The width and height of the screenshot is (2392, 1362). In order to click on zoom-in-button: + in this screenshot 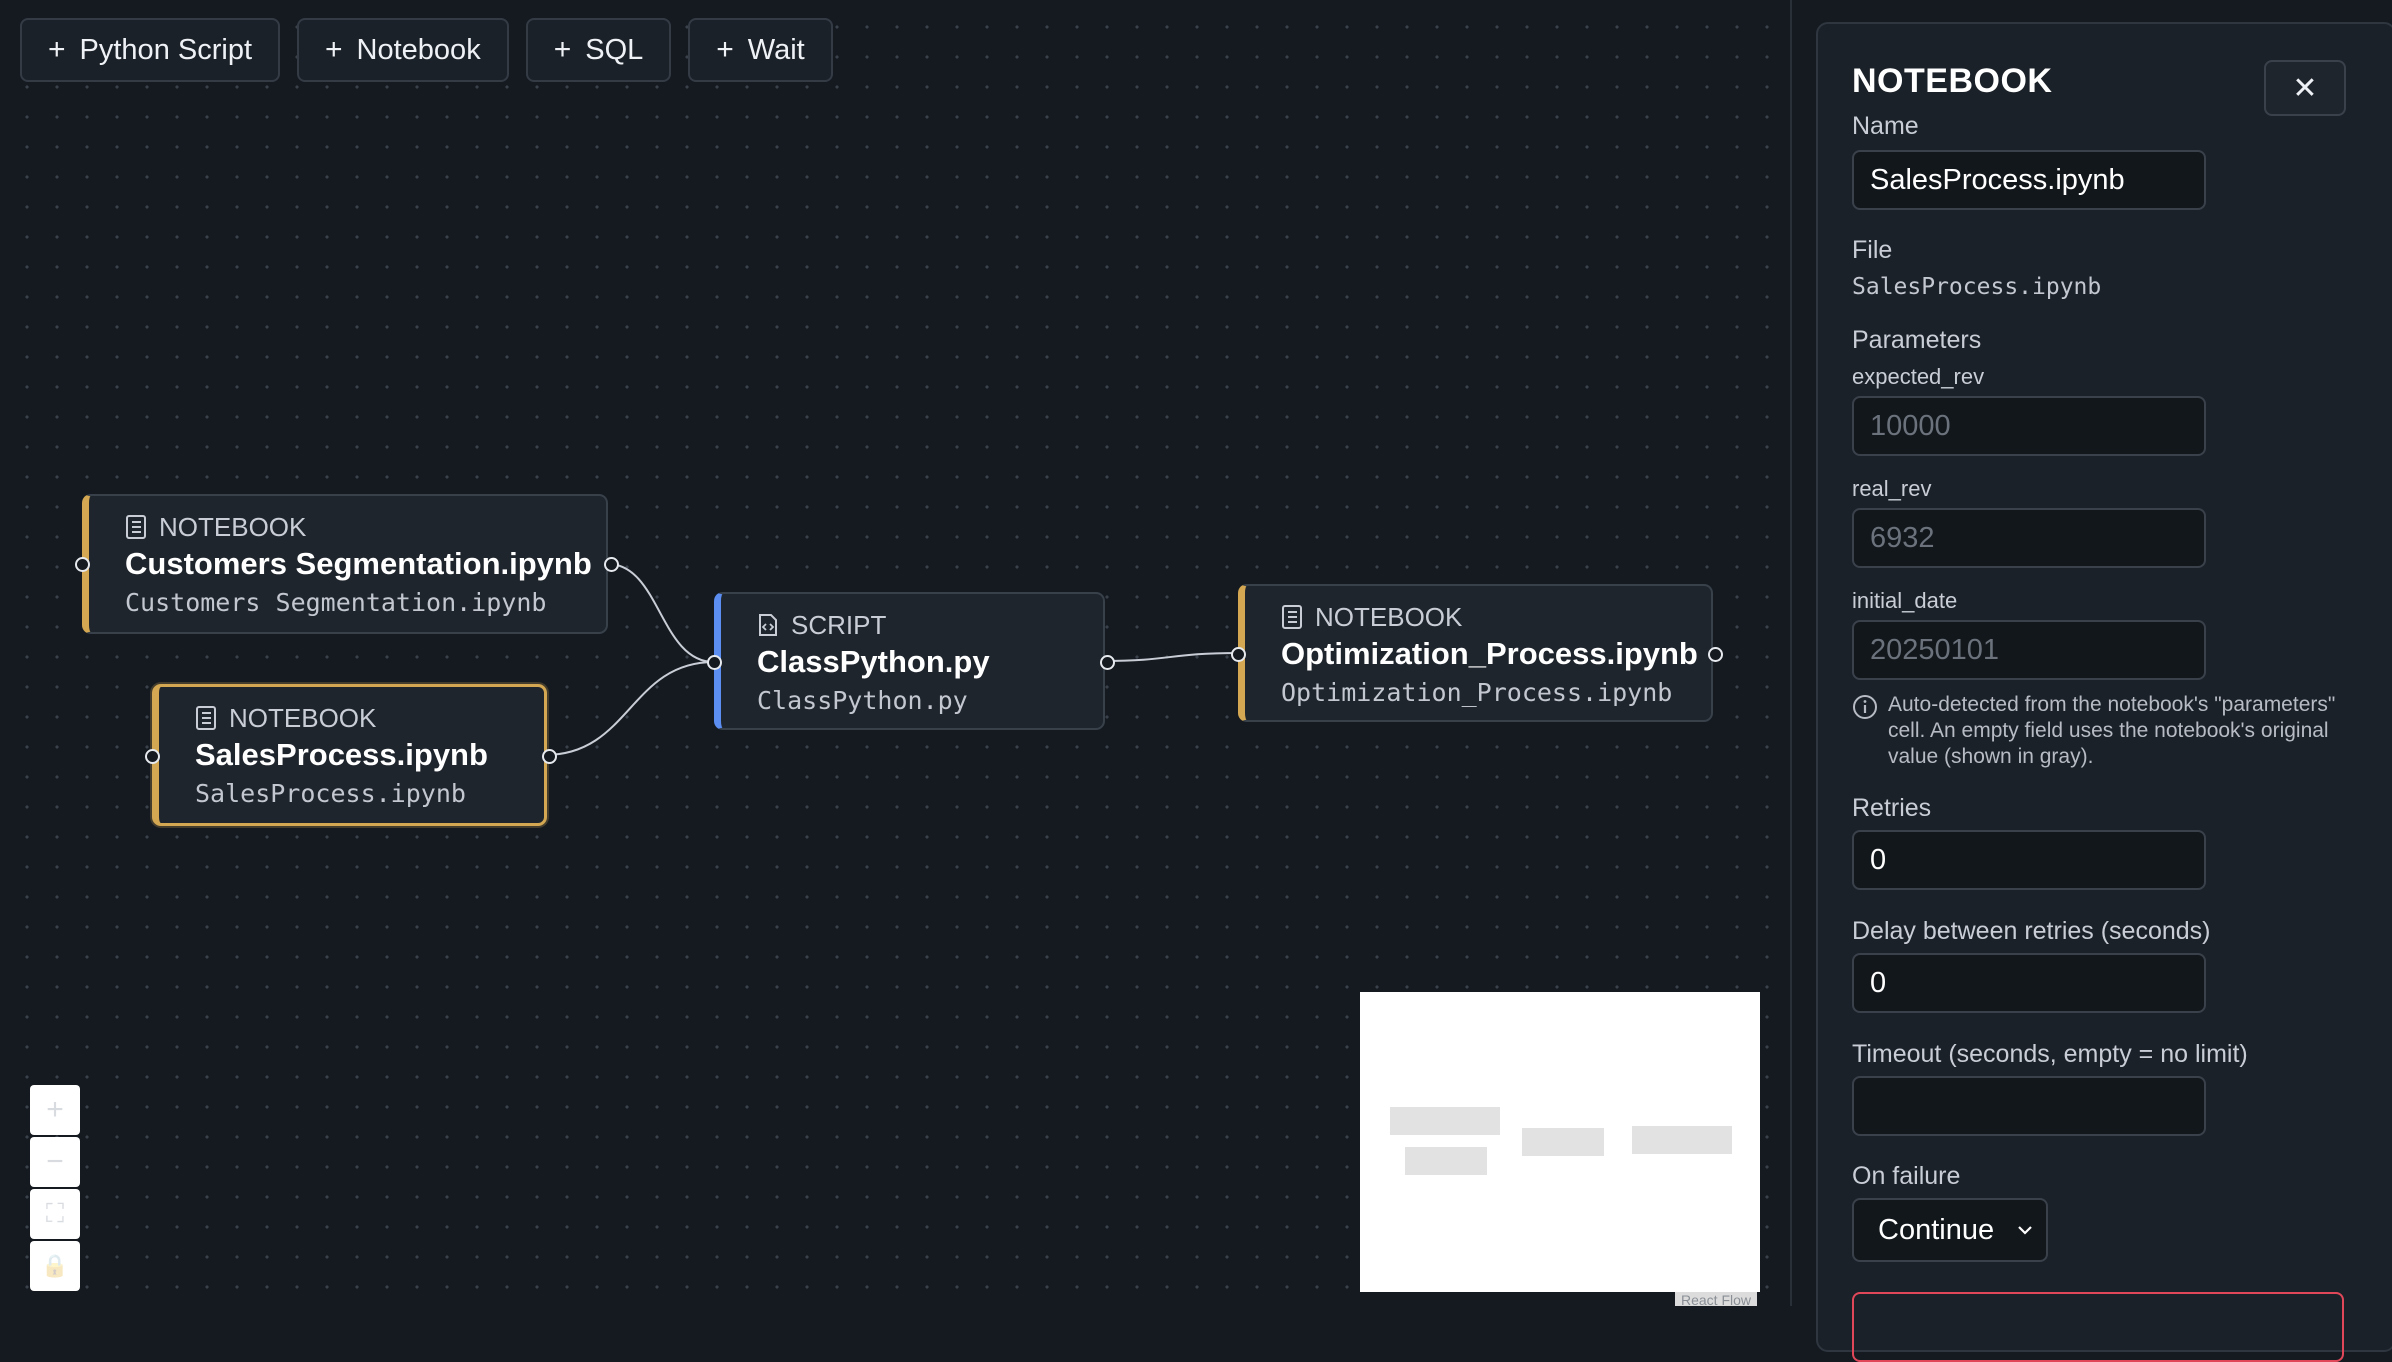, I will do `click(55, 1110)`.